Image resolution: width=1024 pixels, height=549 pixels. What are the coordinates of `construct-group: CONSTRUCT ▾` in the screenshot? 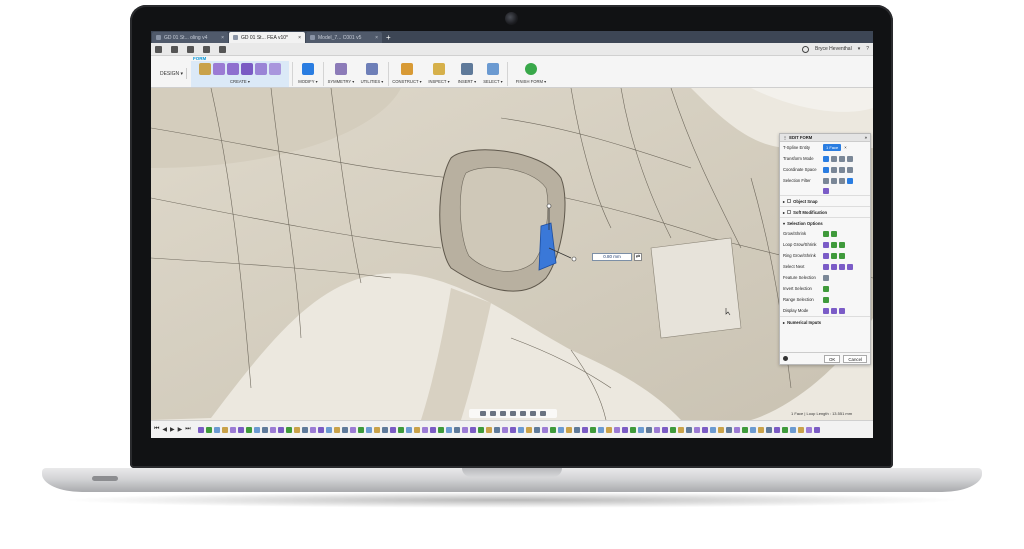 It's located at (407, 74).